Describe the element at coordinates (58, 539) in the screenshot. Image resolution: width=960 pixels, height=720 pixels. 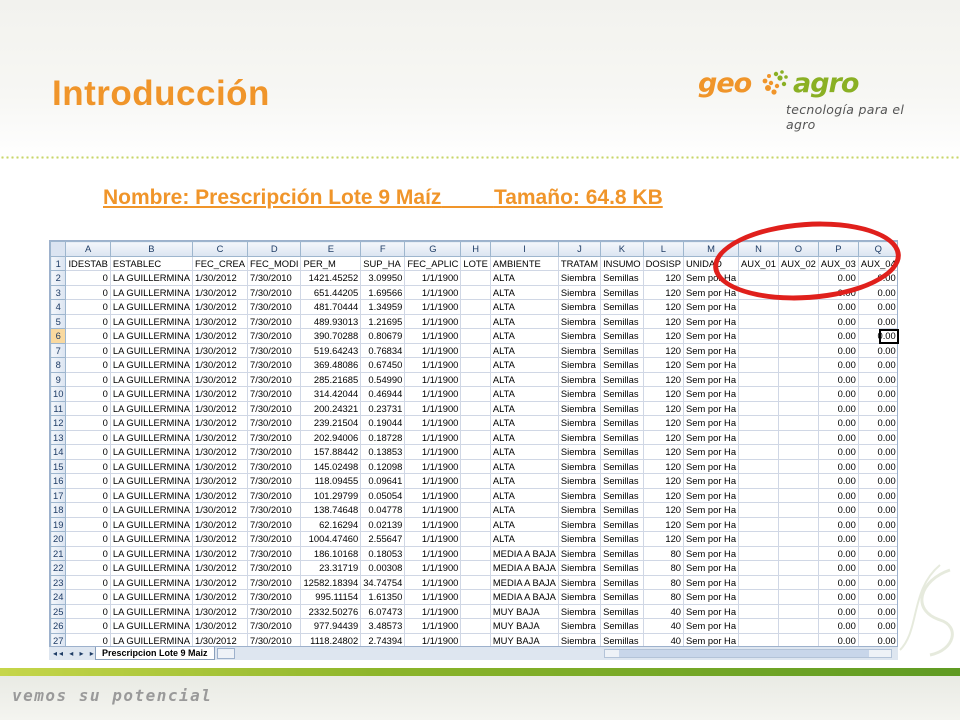
I see `row-header: 20` at that location.